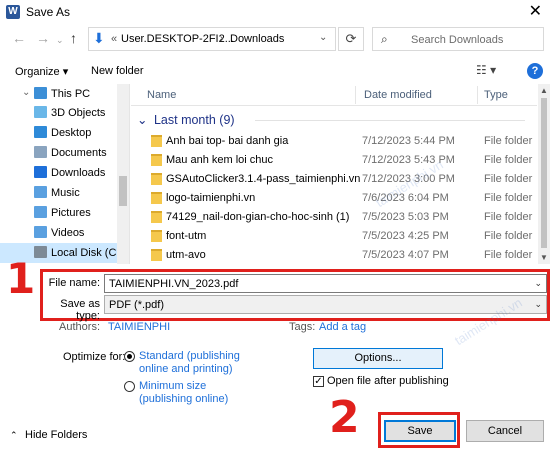  Describe the element at coordinates (161, 95) in the screenshot. I see `column-name: Name` at that location.